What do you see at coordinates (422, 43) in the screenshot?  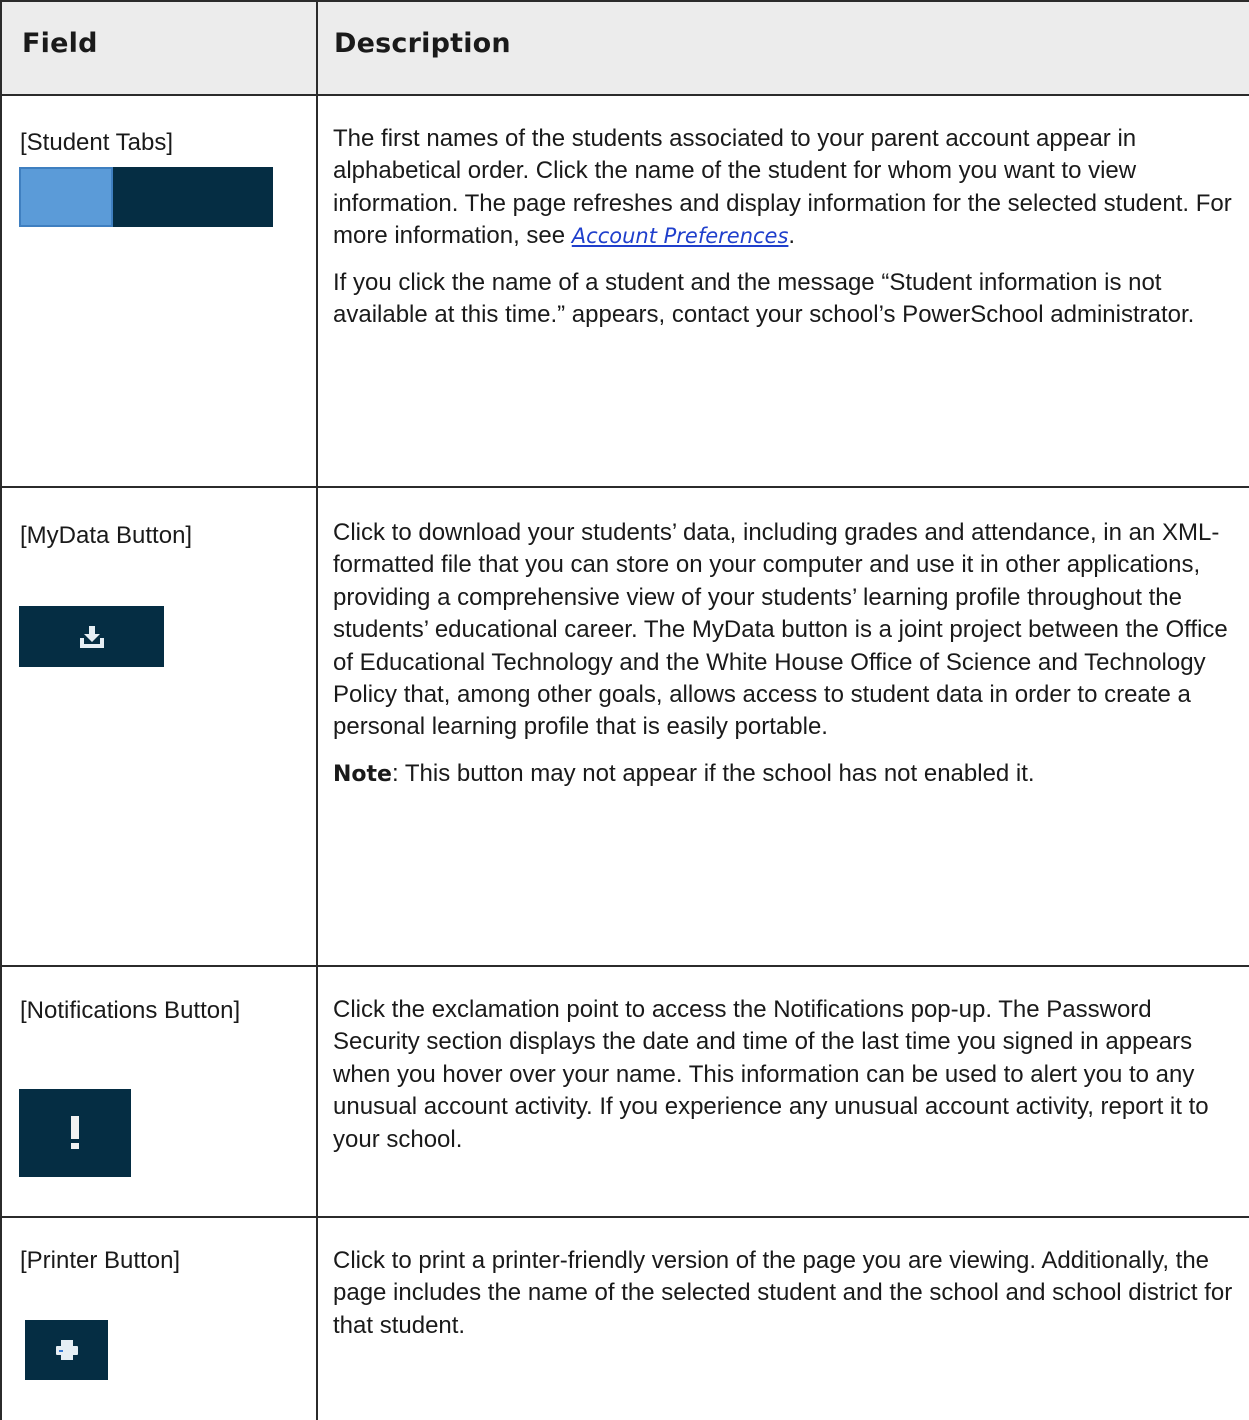 I see `header-description: Description` at bounding box center [422, 43].